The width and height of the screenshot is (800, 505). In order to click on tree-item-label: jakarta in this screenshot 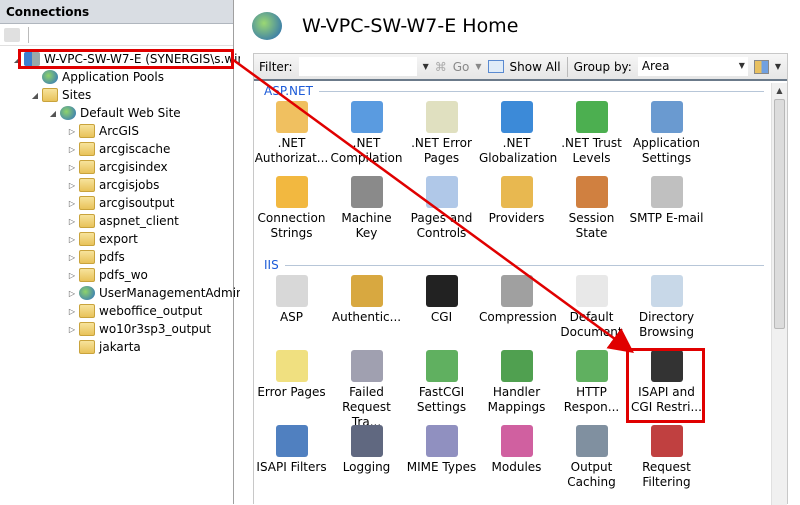, I will do `click(120, 347)`.